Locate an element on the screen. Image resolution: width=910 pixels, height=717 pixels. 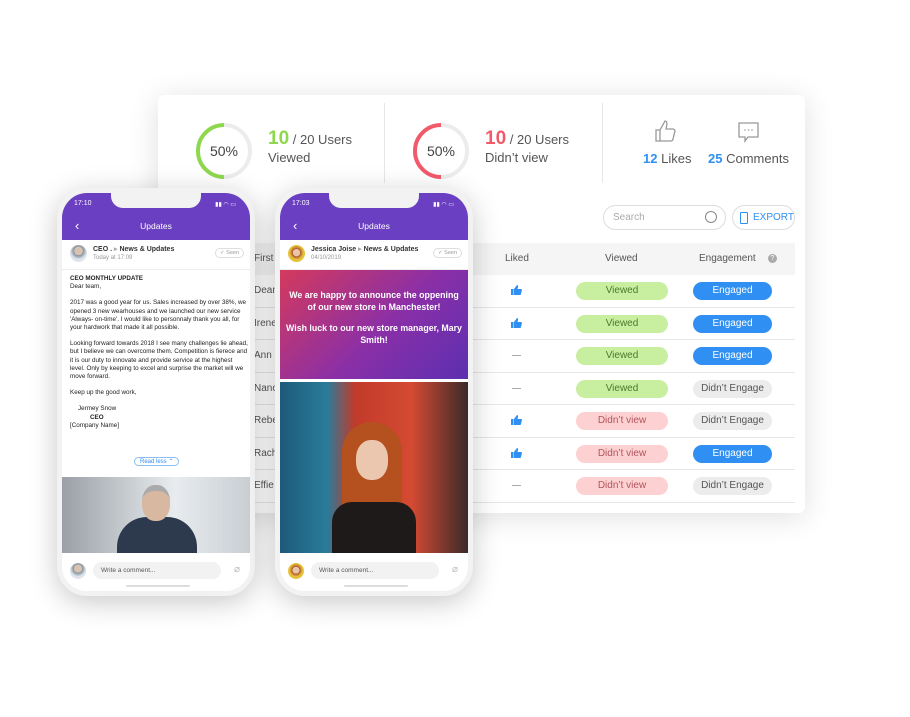
viewed-count: 10 is located at coordinates (279, 138).